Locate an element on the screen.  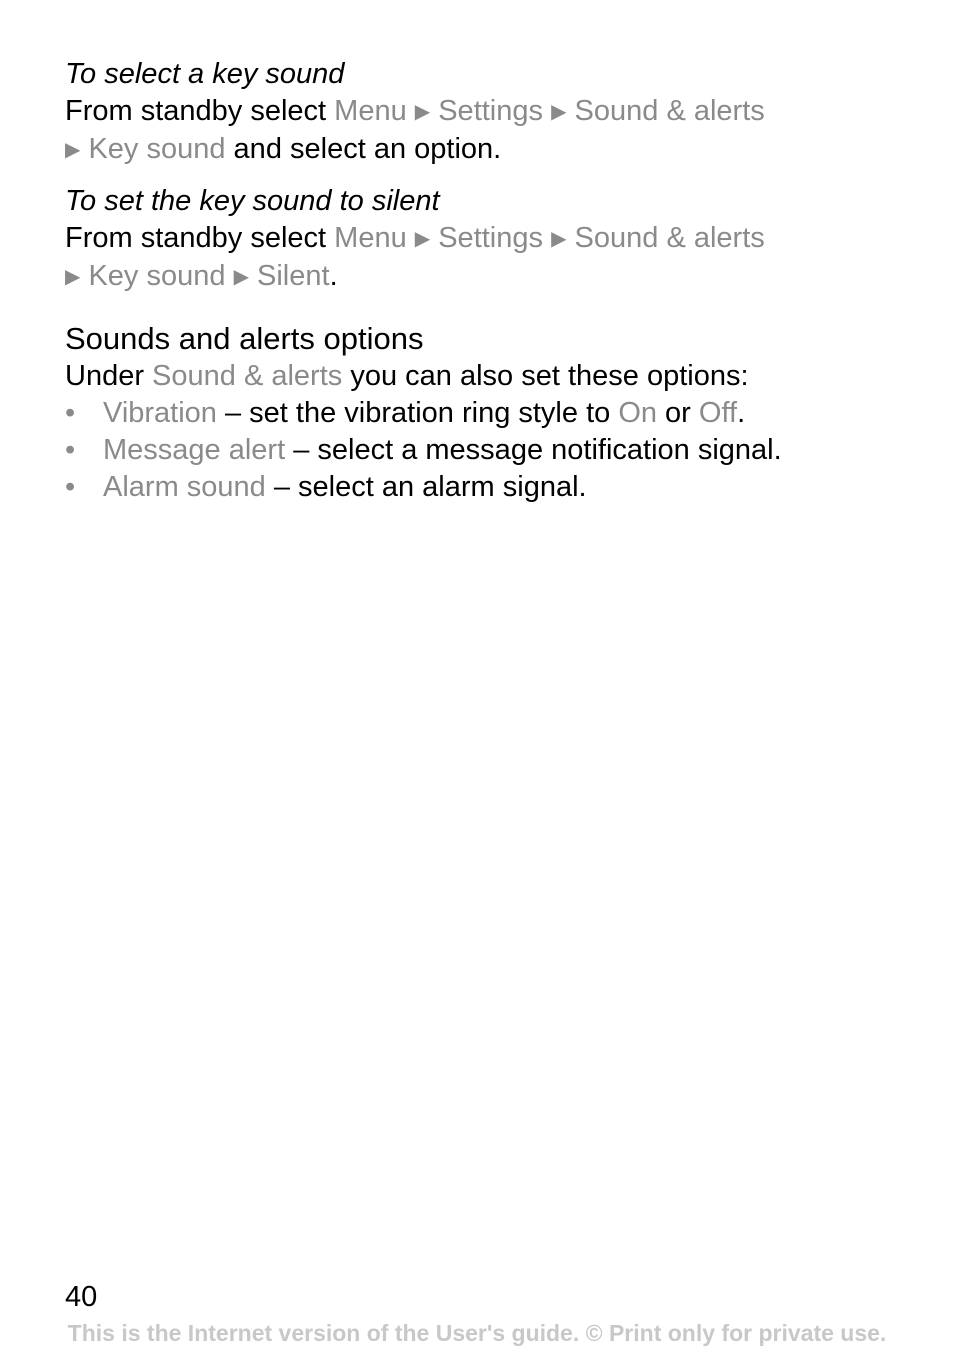
menu-path-item: Silent is located at coordinates (293, 276).